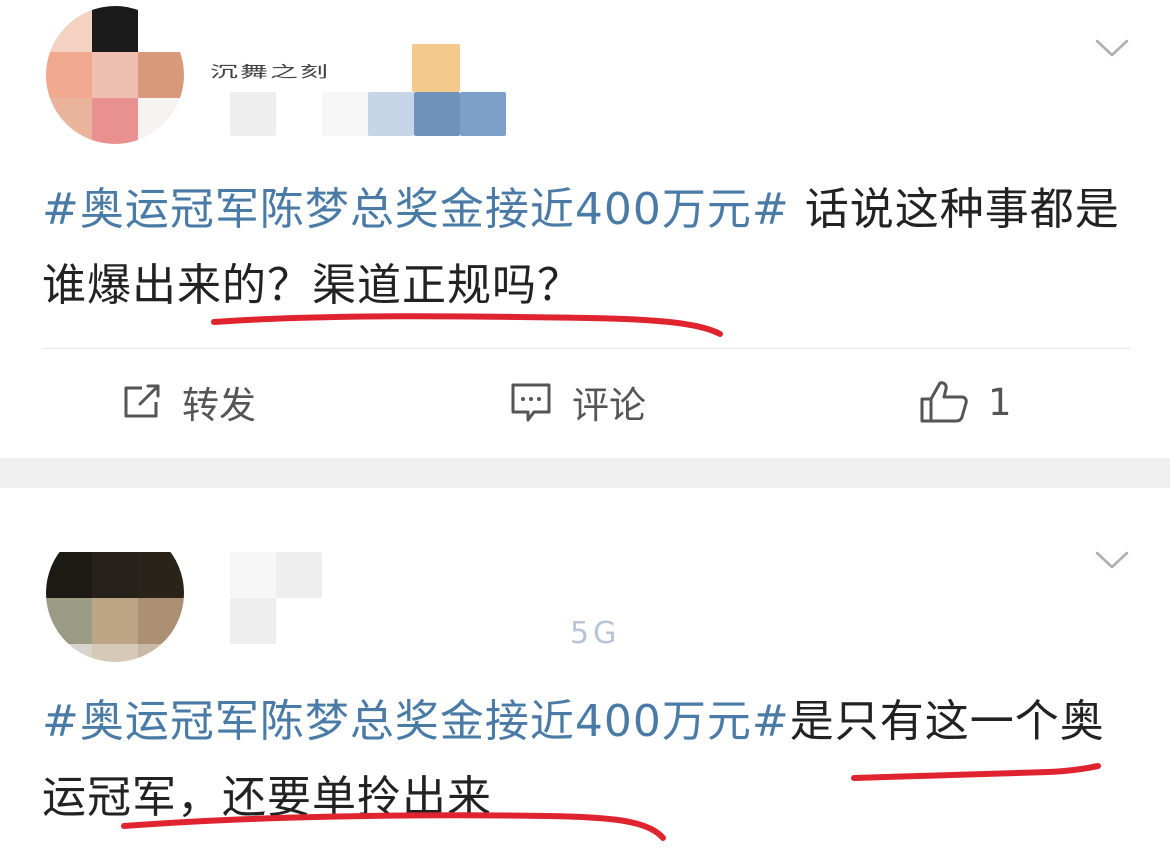 This screenshot has height=859, width=1170. I want to click on repost-icon, so click(142, 401).